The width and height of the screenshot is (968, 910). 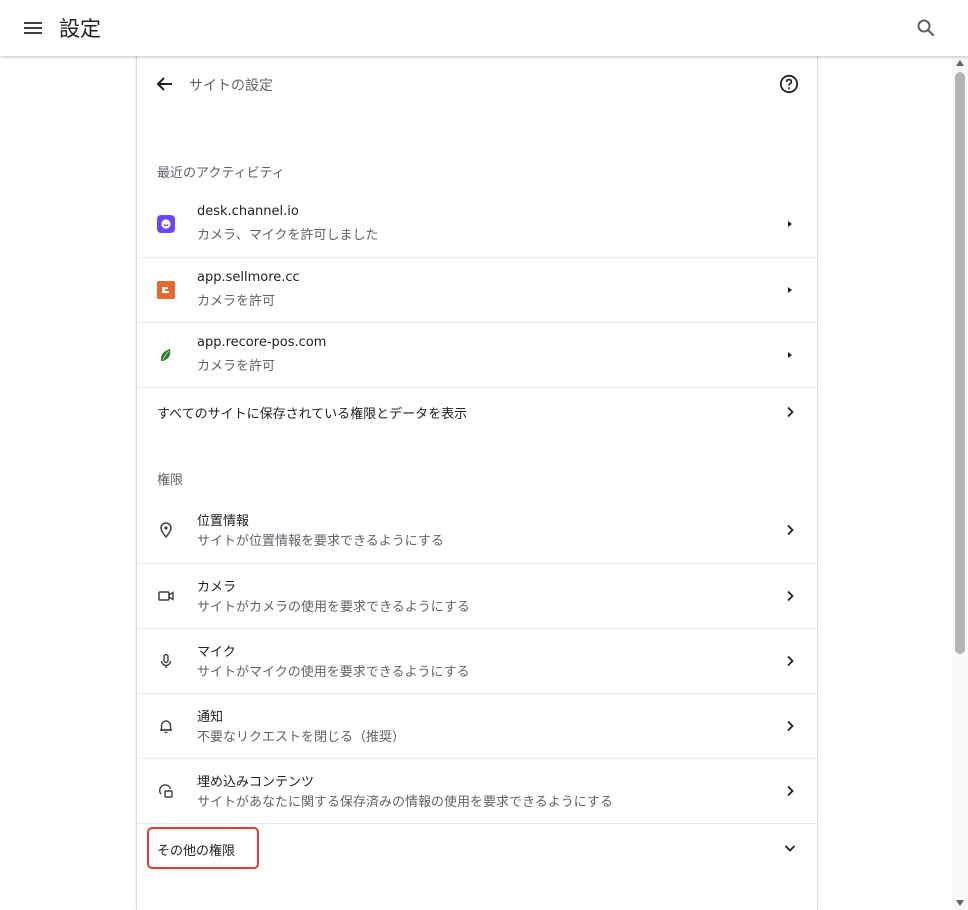 What do you see at coordinates (477, 660) in the screenshot?
I see `permission-row-microphone: マイク サイトがマイクの使用を要求できるようにする` at bounding box center [477, 660].